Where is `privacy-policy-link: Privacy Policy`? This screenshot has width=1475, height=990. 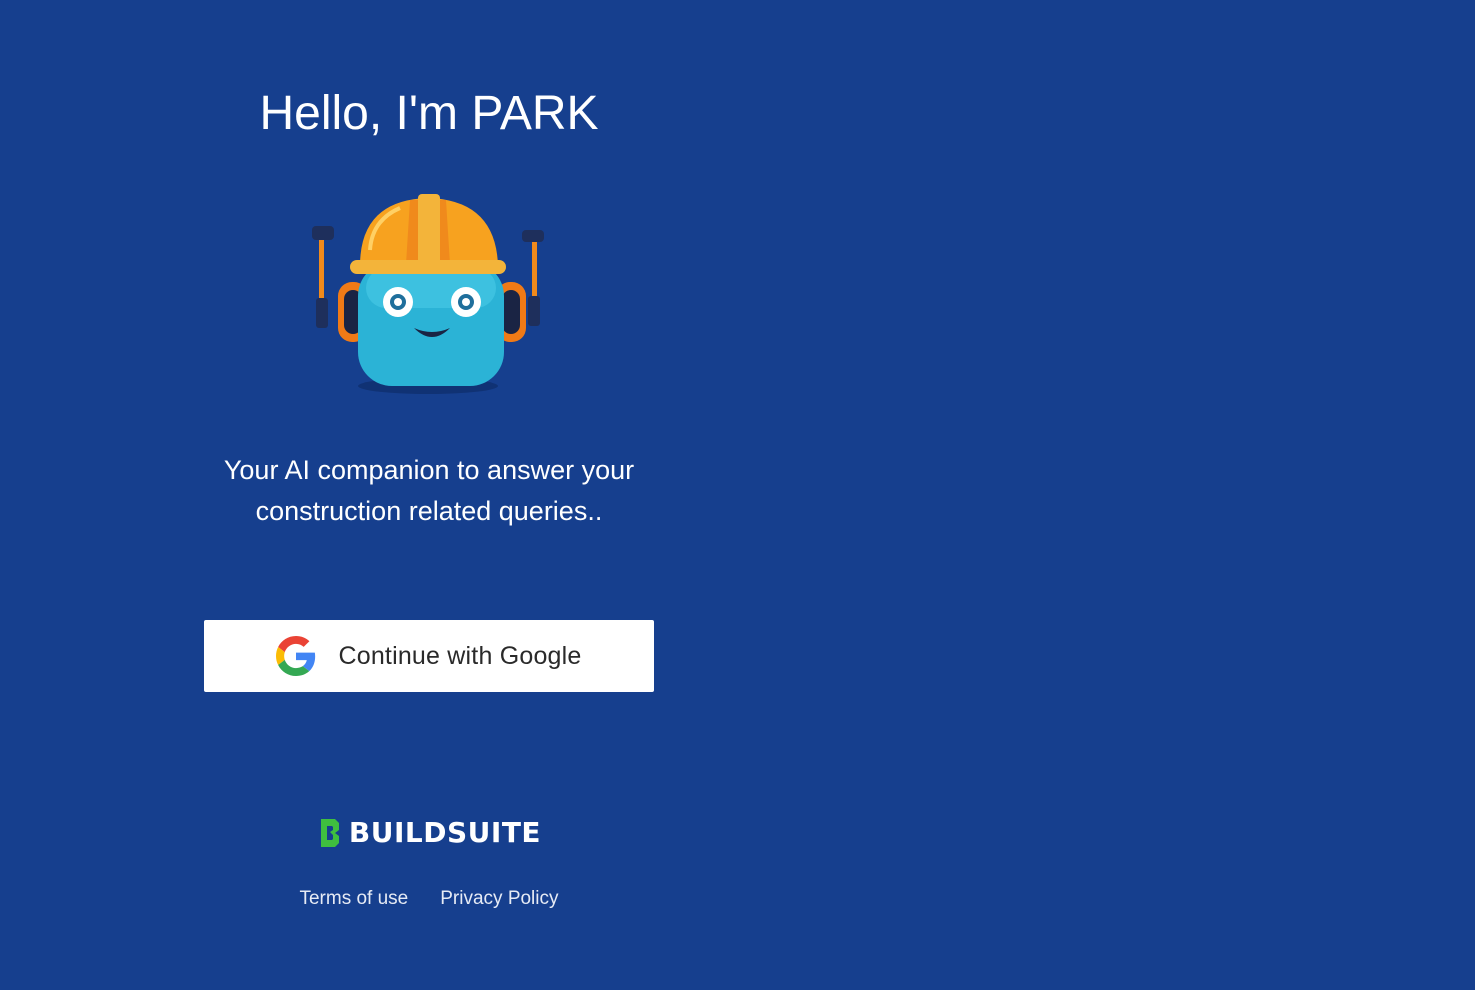
privacy-policy-link: Privacy Policy is located at coordinates (499, 899).